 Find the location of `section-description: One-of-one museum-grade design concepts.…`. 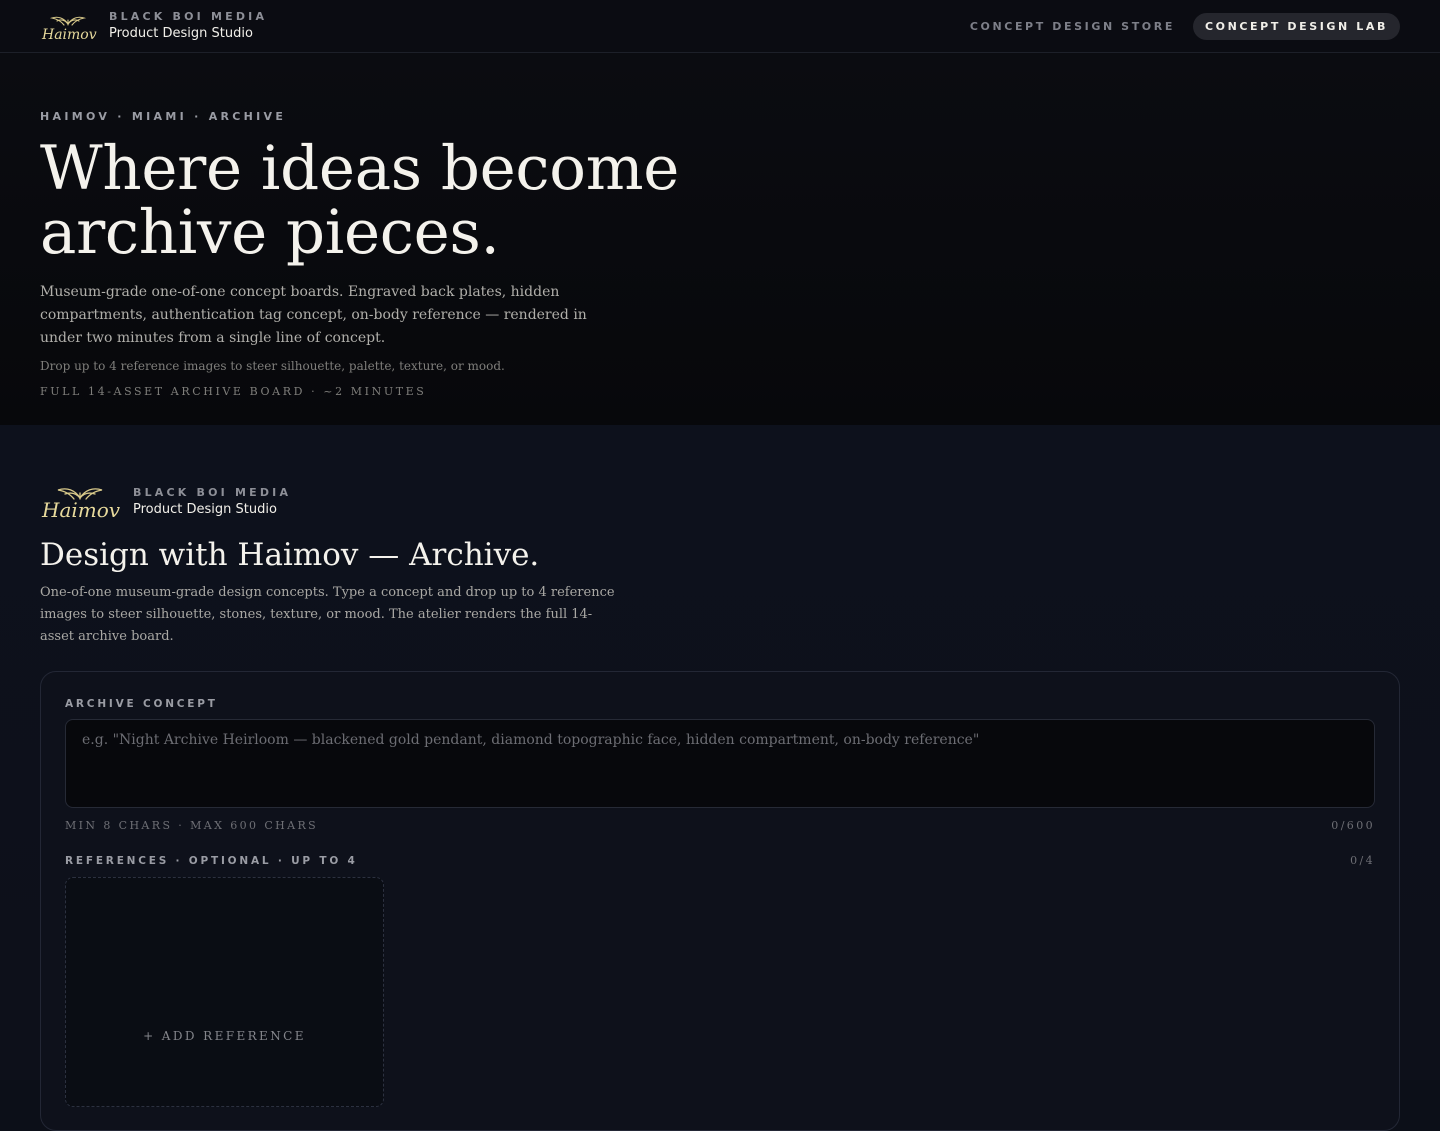

section-description: One-of-one museum-grade design concepts.… is located at coordinates (327, 614).